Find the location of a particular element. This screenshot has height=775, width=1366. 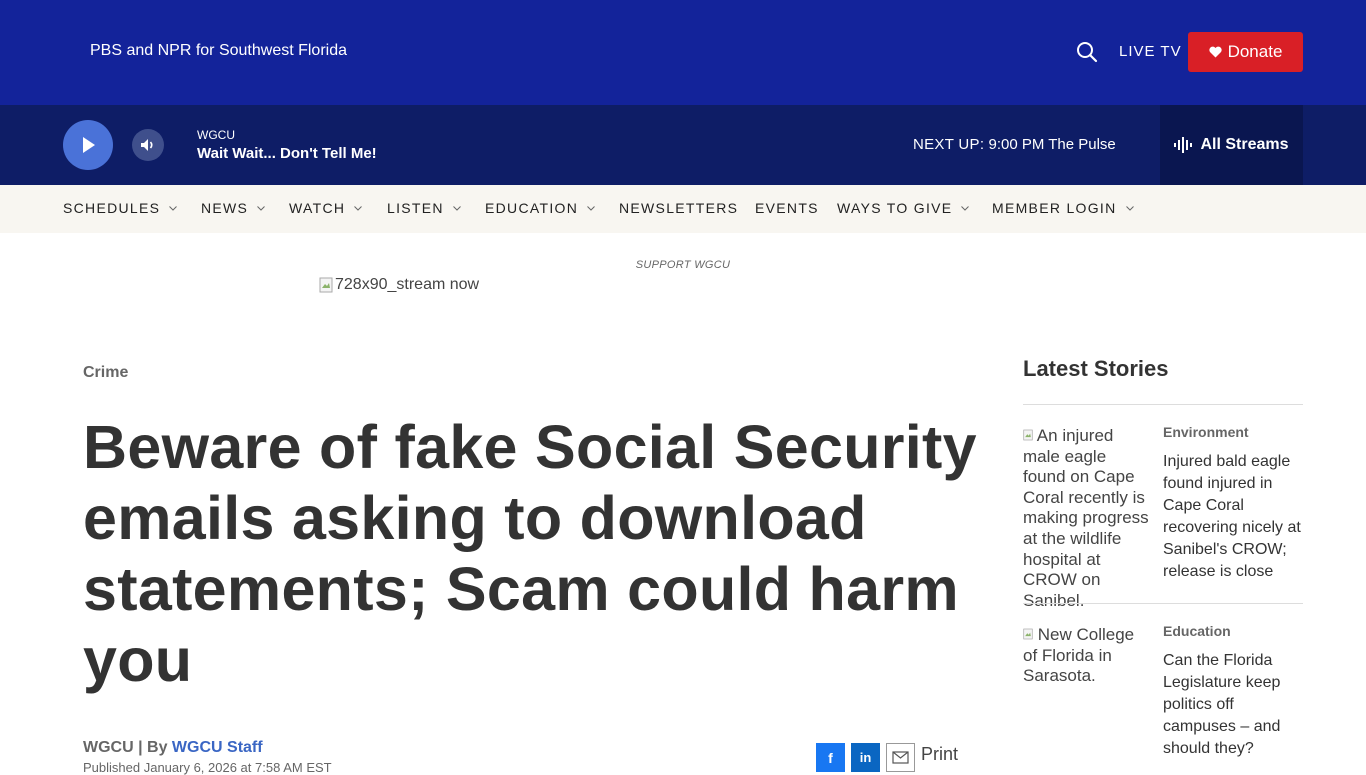

byline-source: WGCU | By is located at coordinates (127, 747).